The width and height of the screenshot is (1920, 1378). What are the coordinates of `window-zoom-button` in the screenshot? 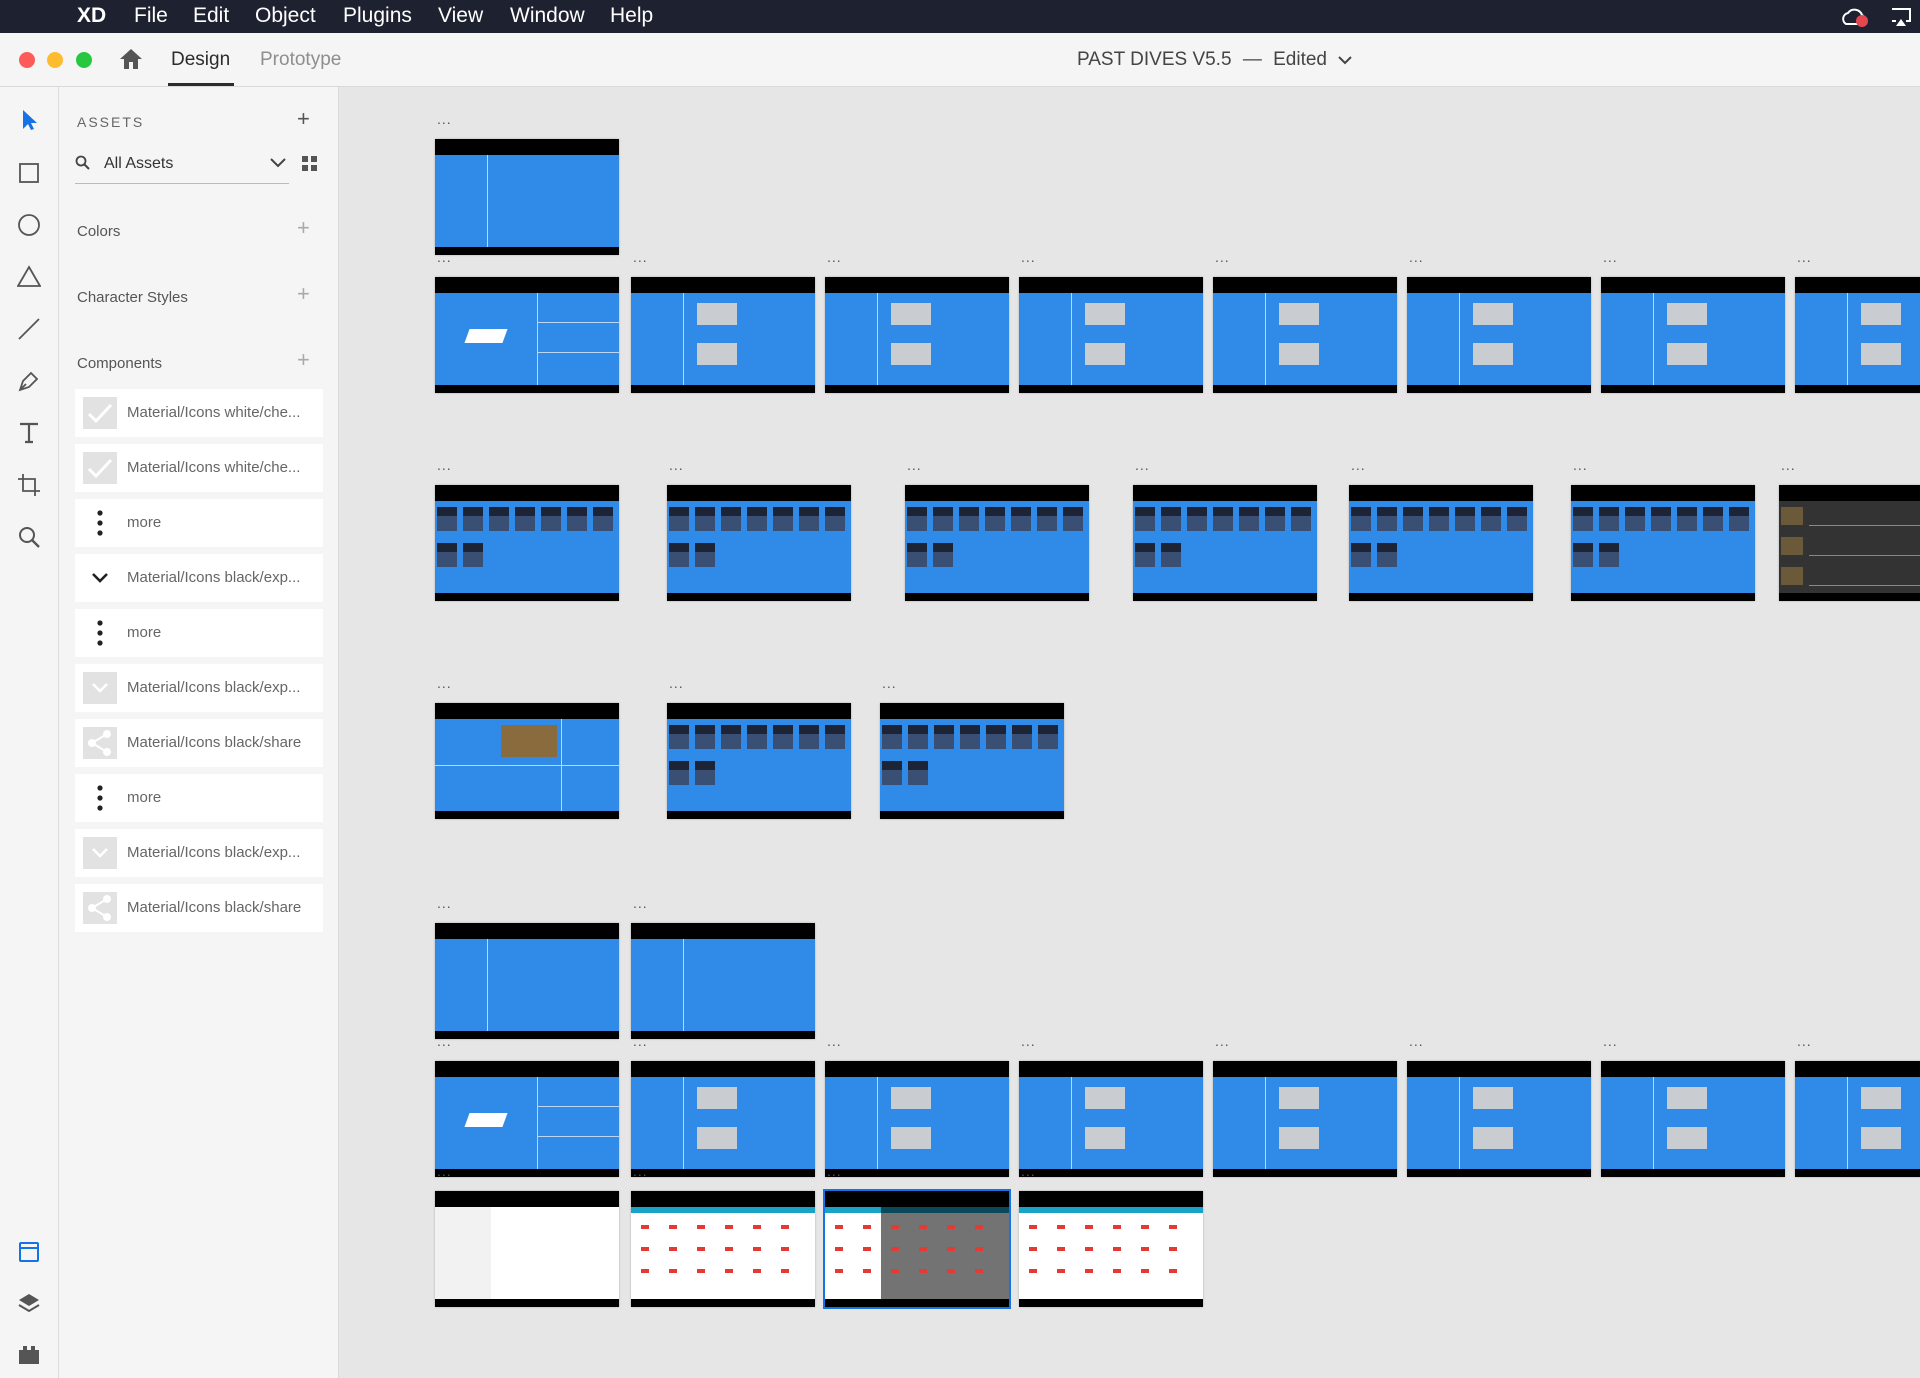 It's located at (84, 60).